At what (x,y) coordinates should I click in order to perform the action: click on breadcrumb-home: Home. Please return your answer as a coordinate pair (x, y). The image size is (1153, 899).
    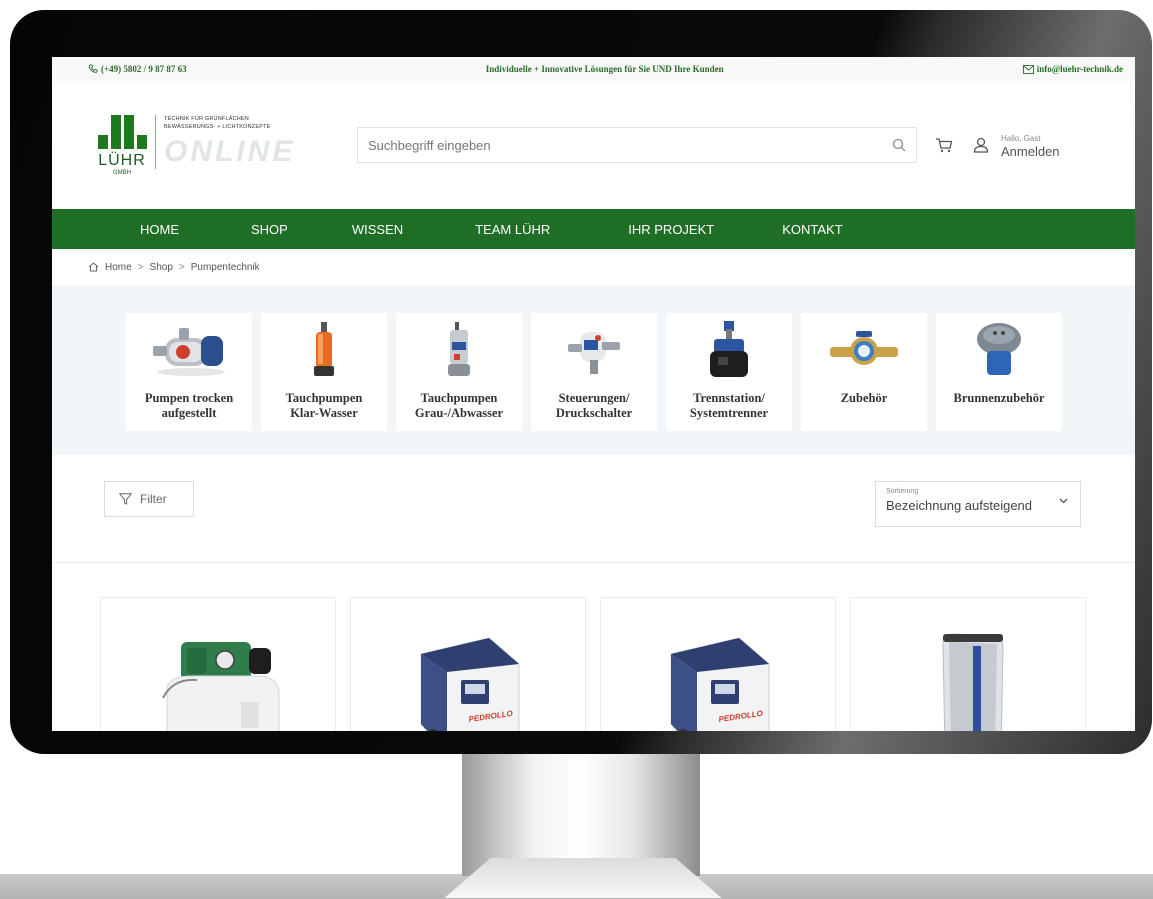
    Looking at the image, I should click on (118, 267).